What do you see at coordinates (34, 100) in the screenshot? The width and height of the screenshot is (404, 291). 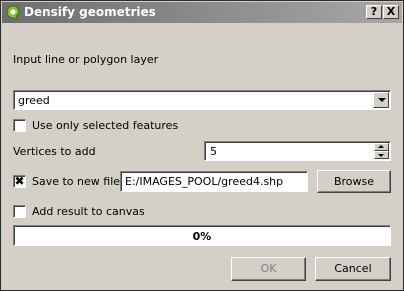 I see `input-layer-value: greed` at bounding box center [34, 100].